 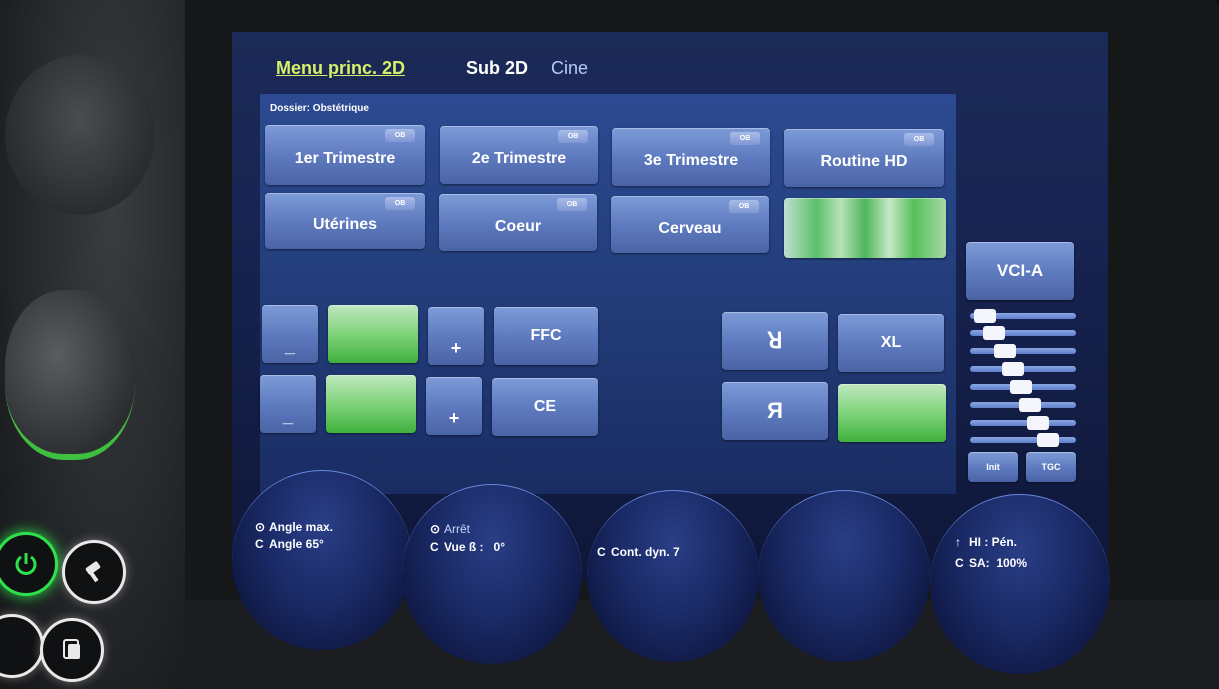 I want to click on tgc-menu-button: TGC, so click(x=1051, y=467).